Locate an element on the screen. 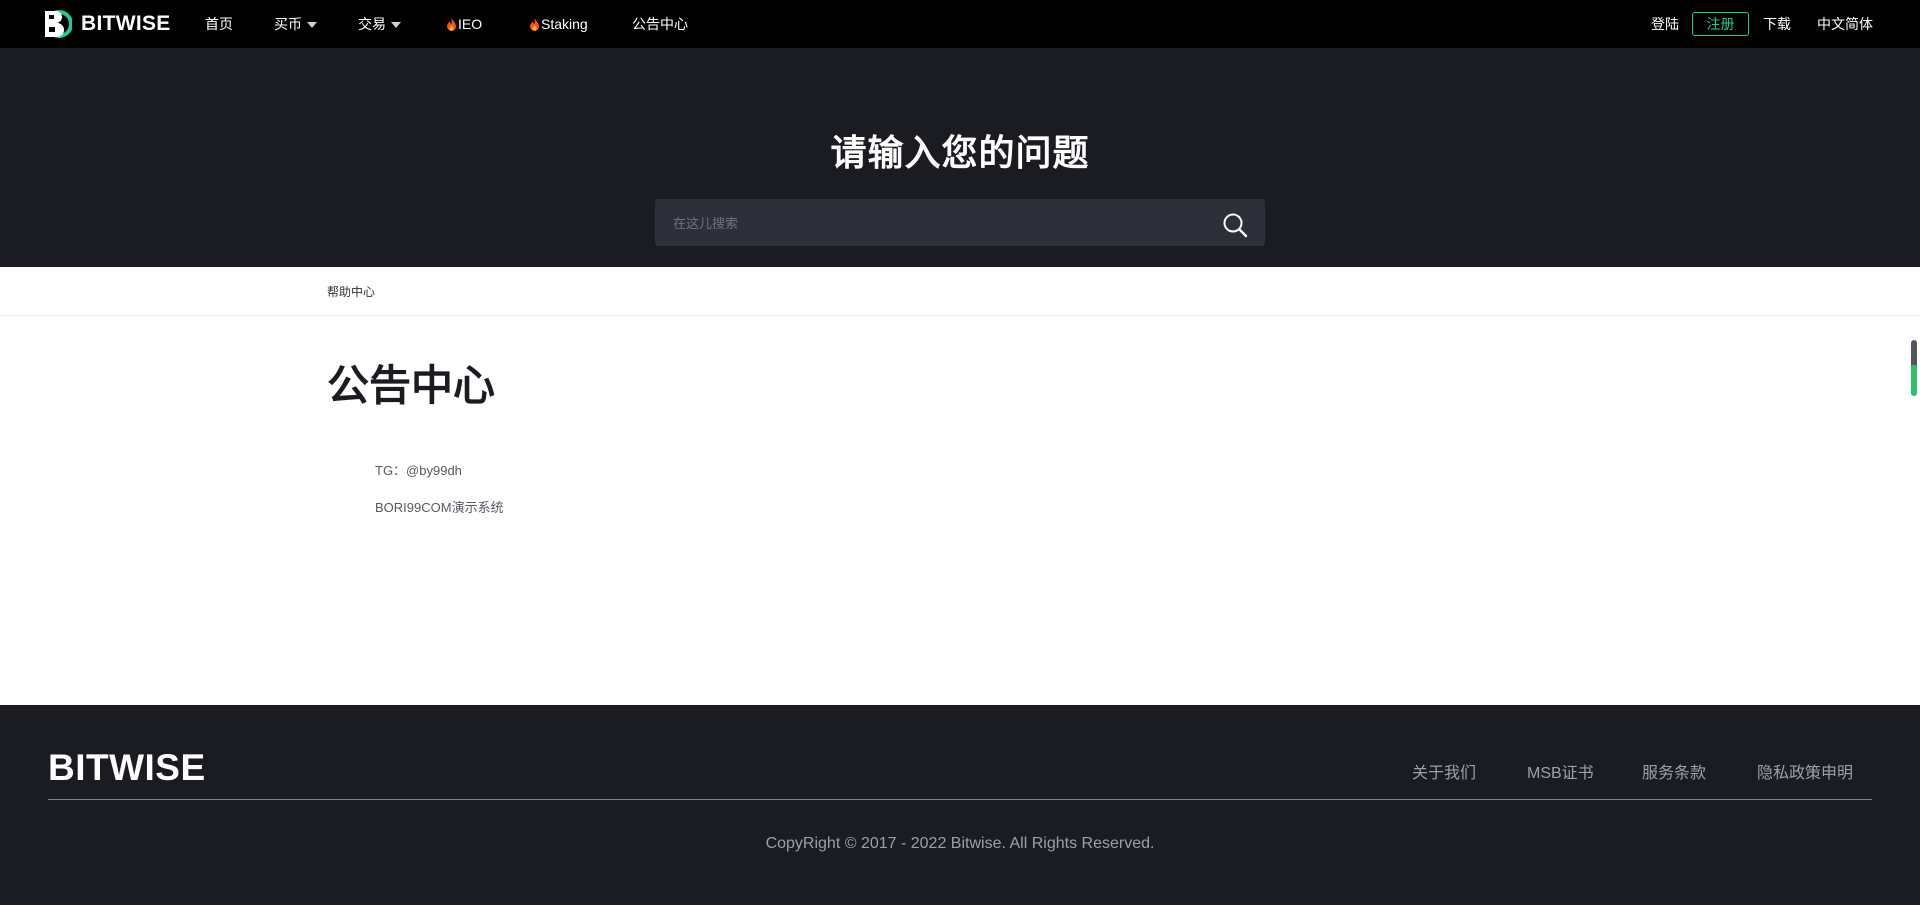 The height and width of the screenshot is (905, 1920). breadcrumb-help-center: 帮助中心 is located at coordinates (351, 291).